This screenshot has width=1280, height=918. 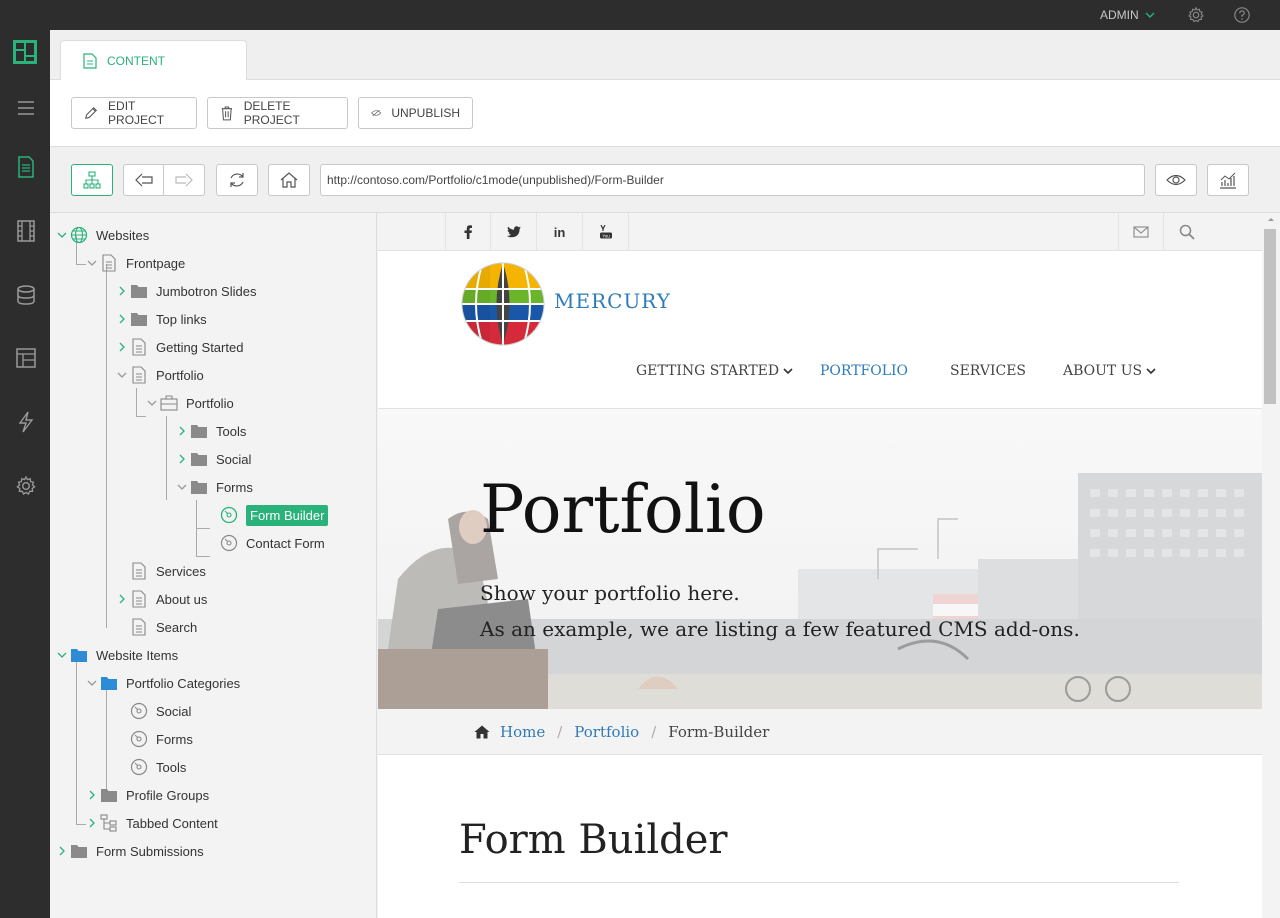 I want to click on unpublish-button: UNPUBLISH, so click(x=415, y=113).